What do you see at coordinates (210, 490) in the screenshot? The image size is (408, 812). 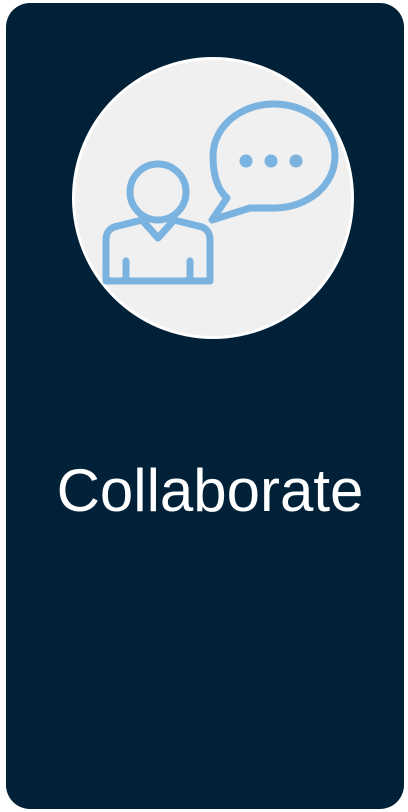 I see `card-title: Collaborate` at bounding box center [210, 490].